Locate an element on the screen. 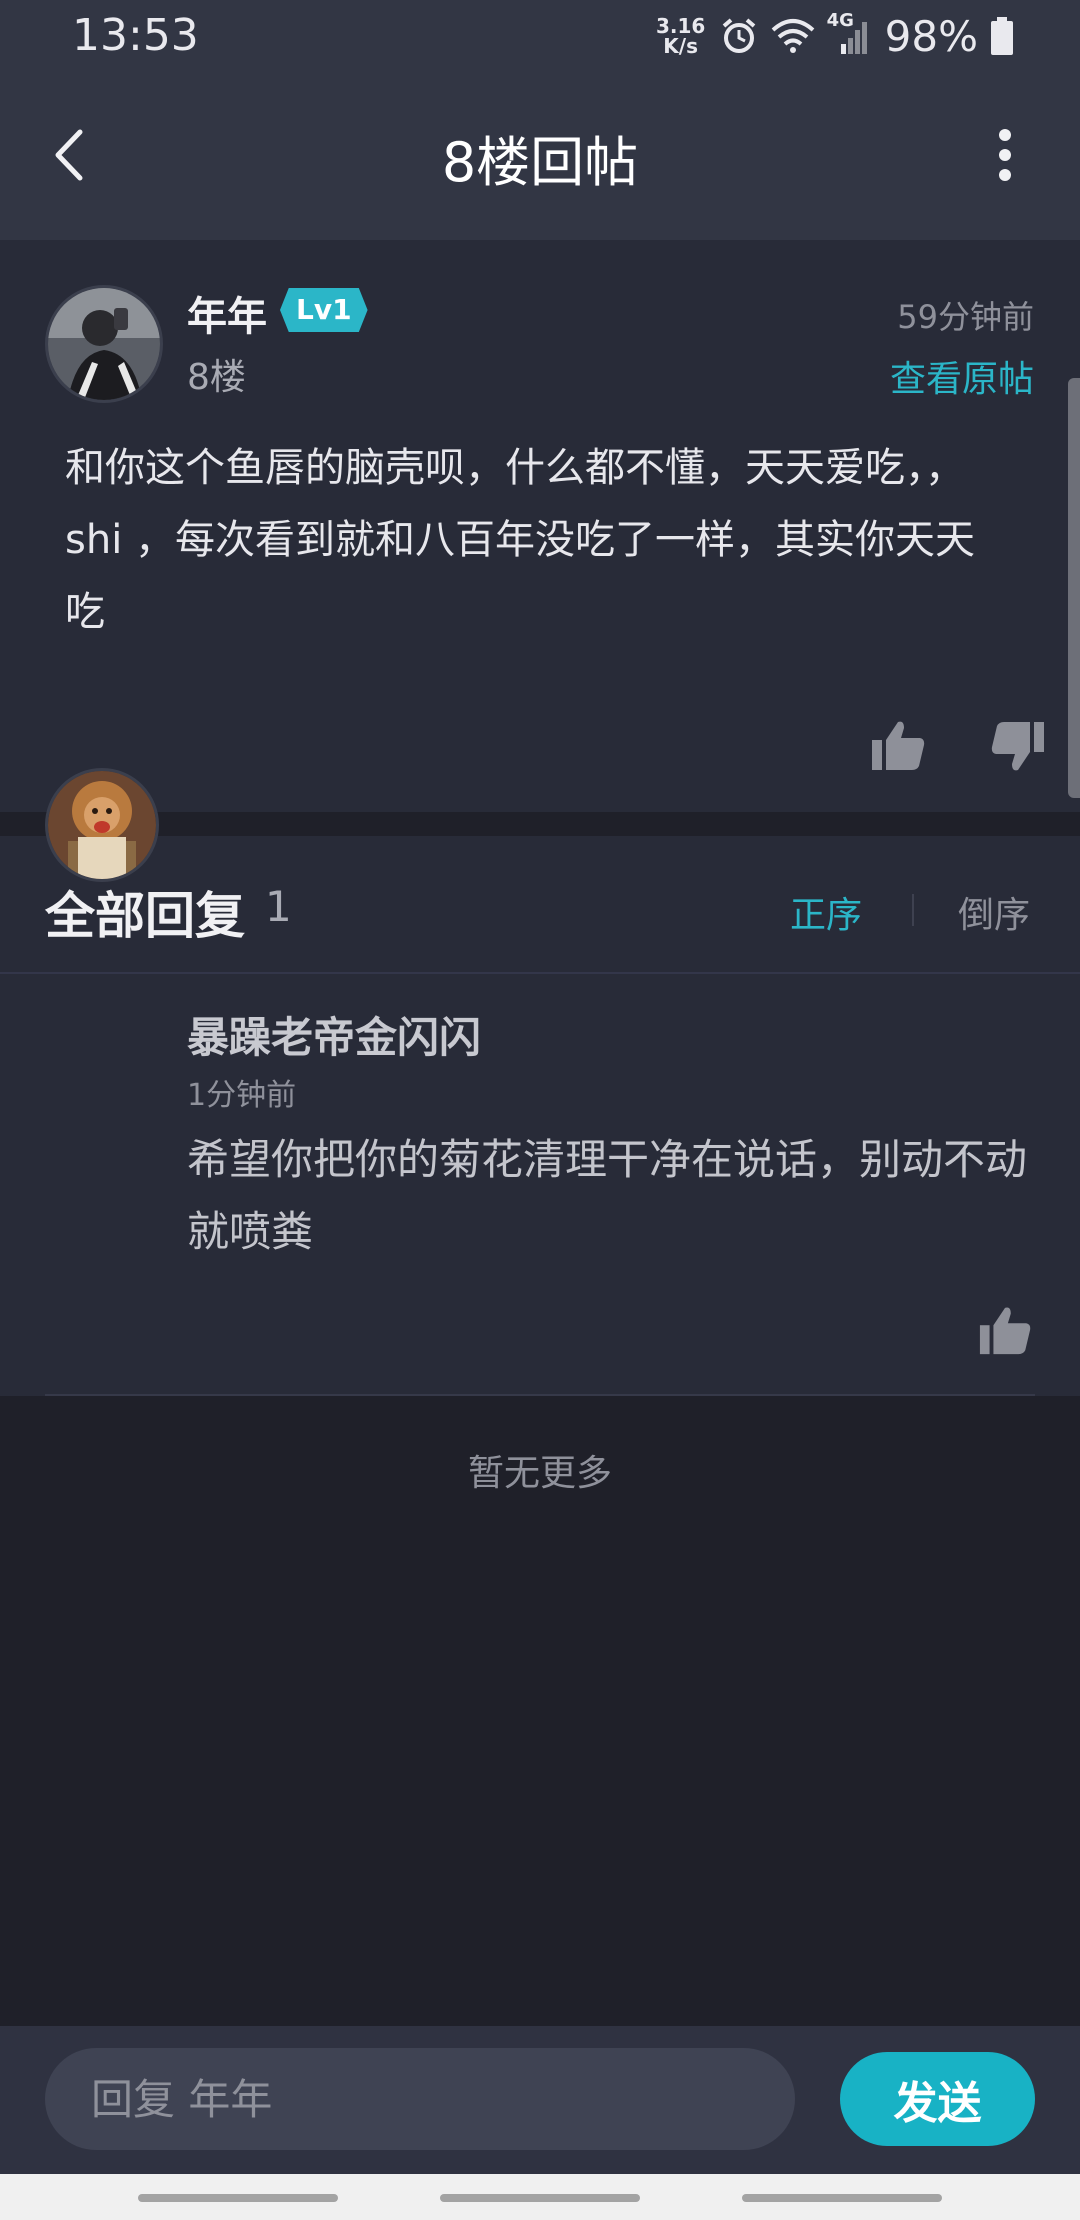  net-speed-unit: K/s is located at coordinates (680, 46).